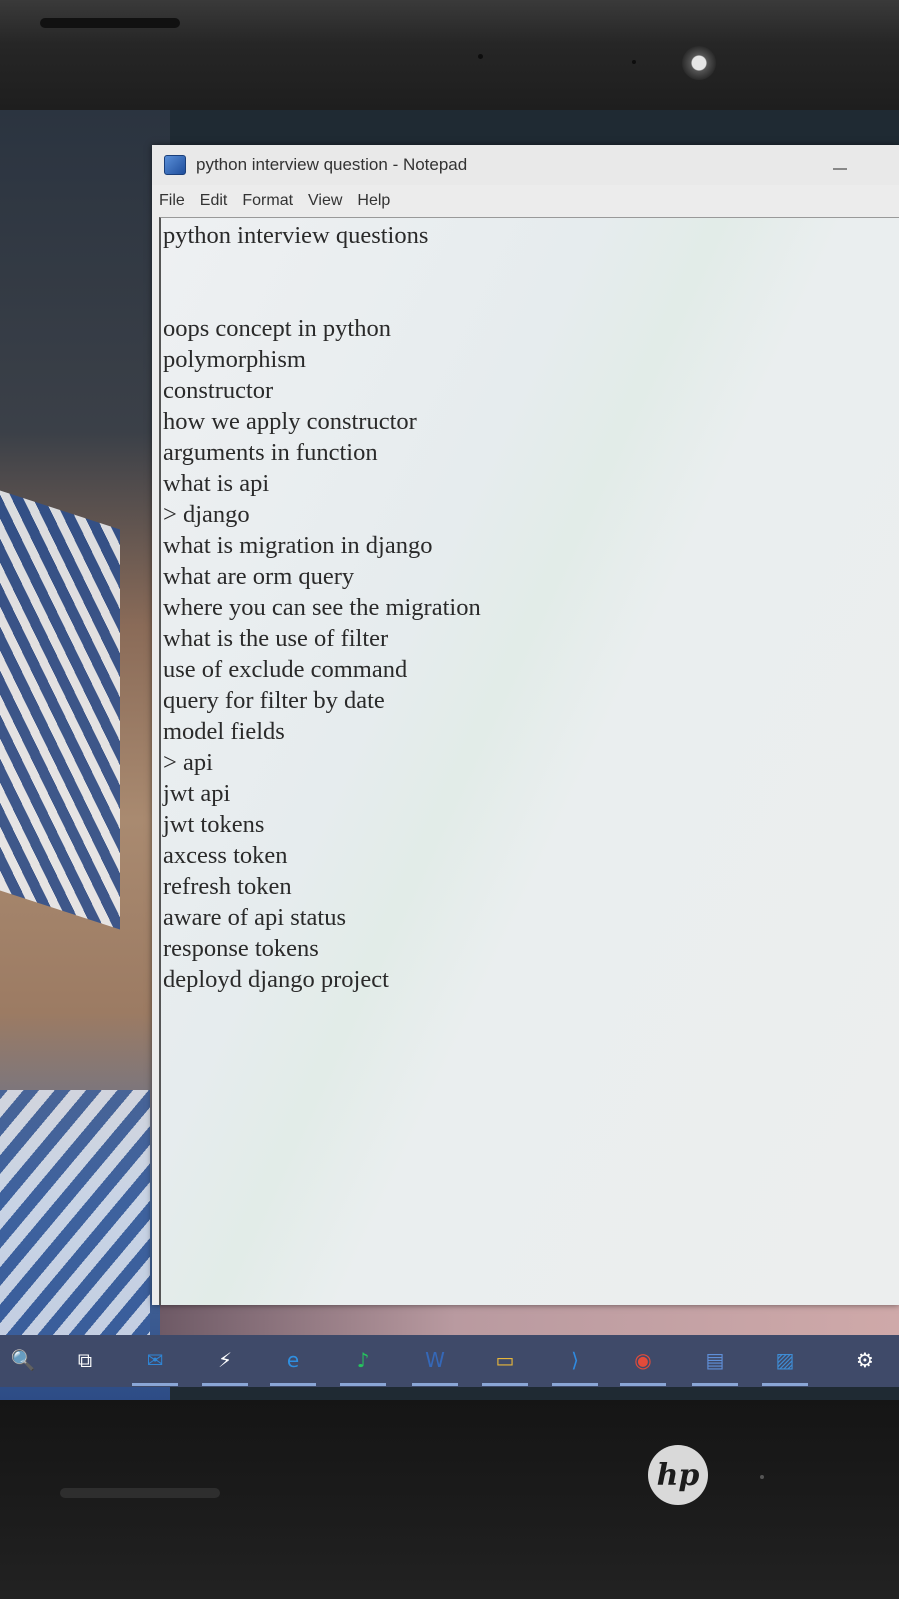  I want to click on word-icon: W, so click(435, 1360).